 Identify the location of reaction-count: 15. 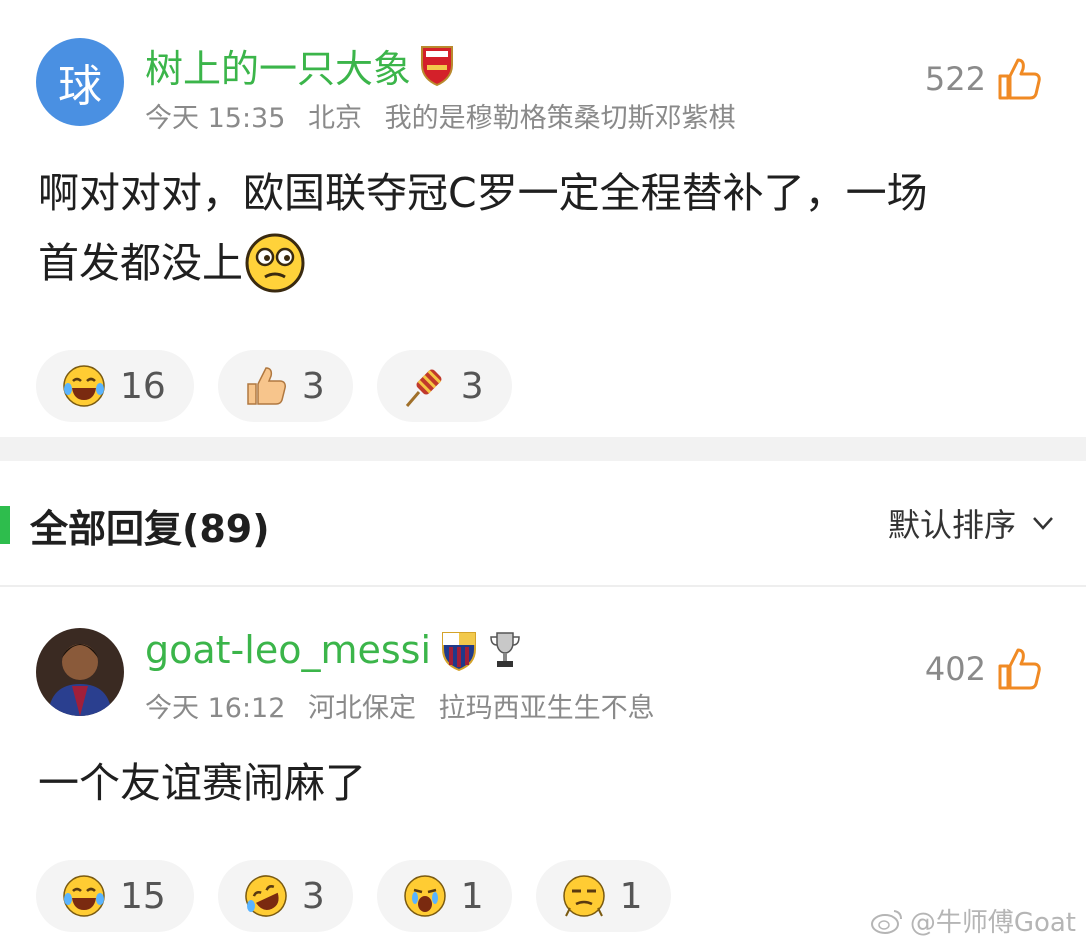
(143, 896).